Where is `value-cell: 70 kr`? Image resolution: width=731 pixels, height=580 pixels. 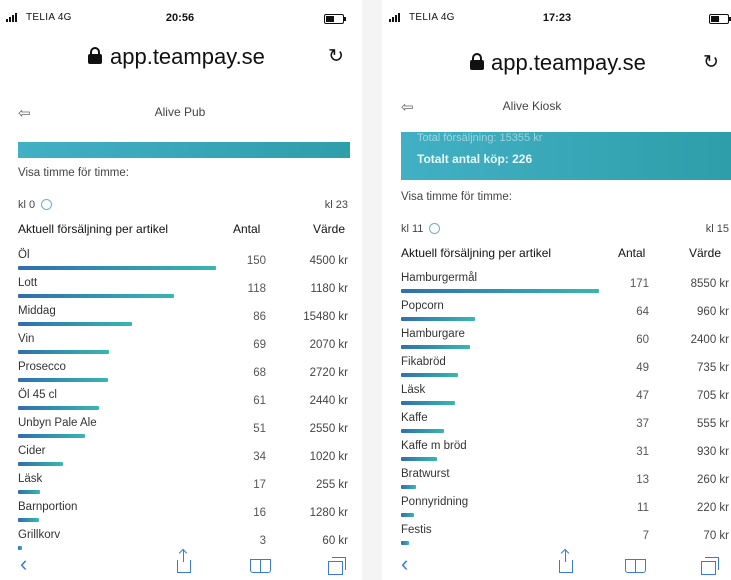
value-cell: 70 kr is located at coordinates (716, 536).